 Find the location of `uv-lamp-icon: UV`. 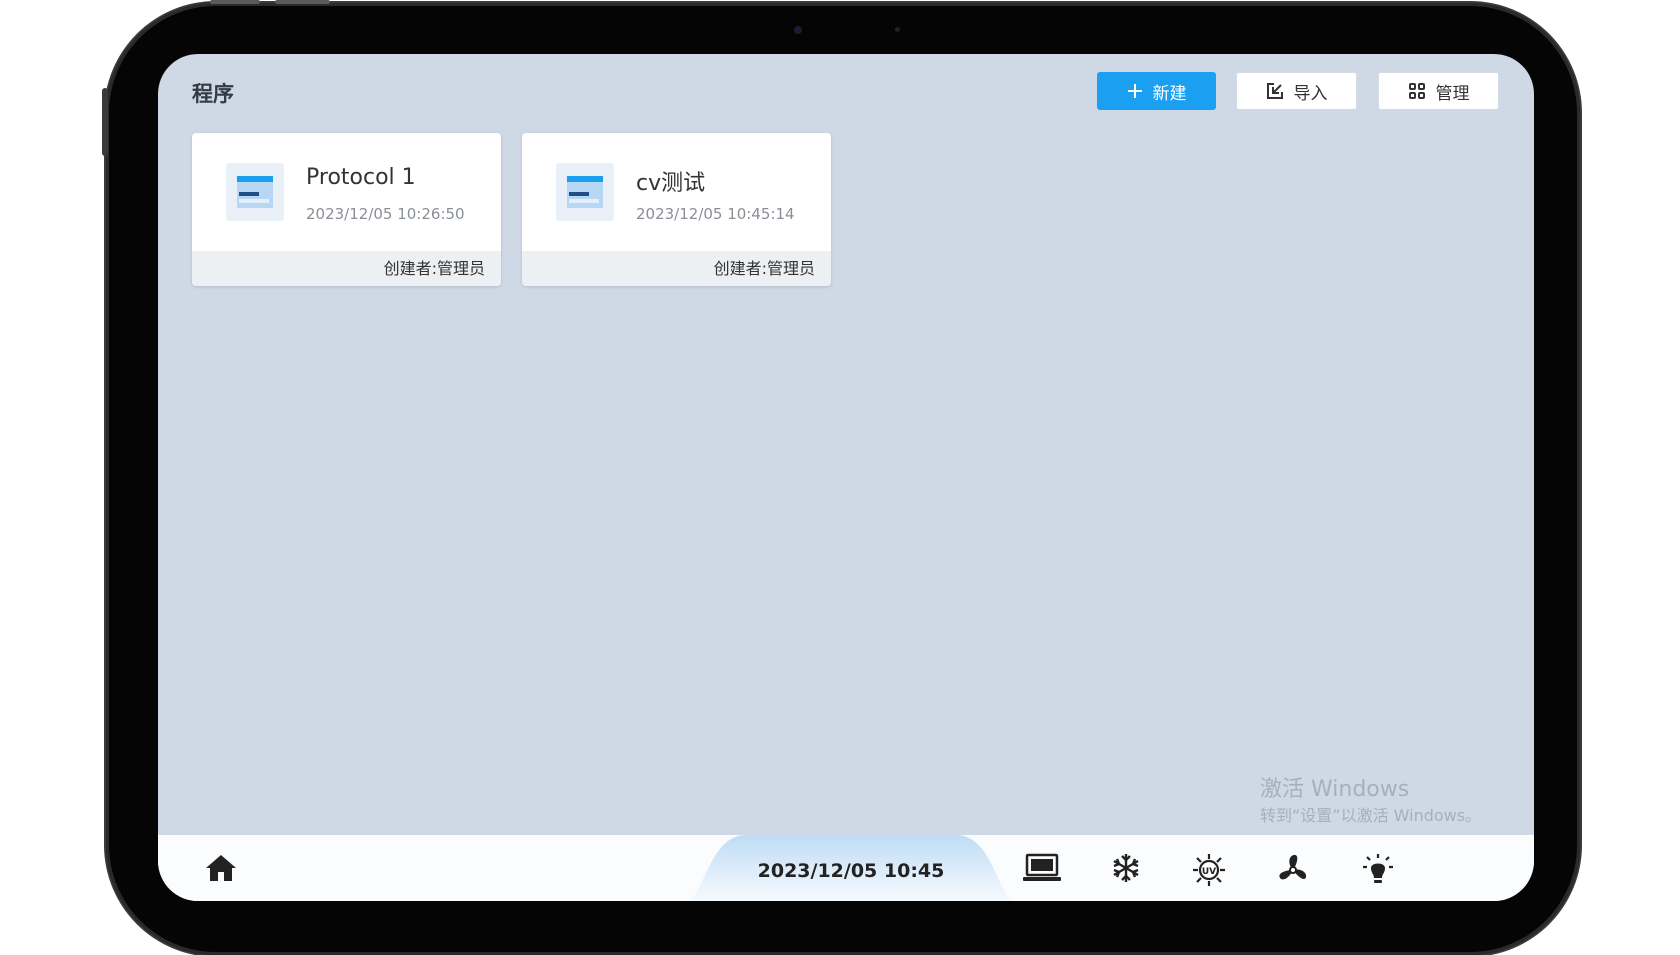

uv-lamp-icon: UV is located at coordinates (1209, 870).